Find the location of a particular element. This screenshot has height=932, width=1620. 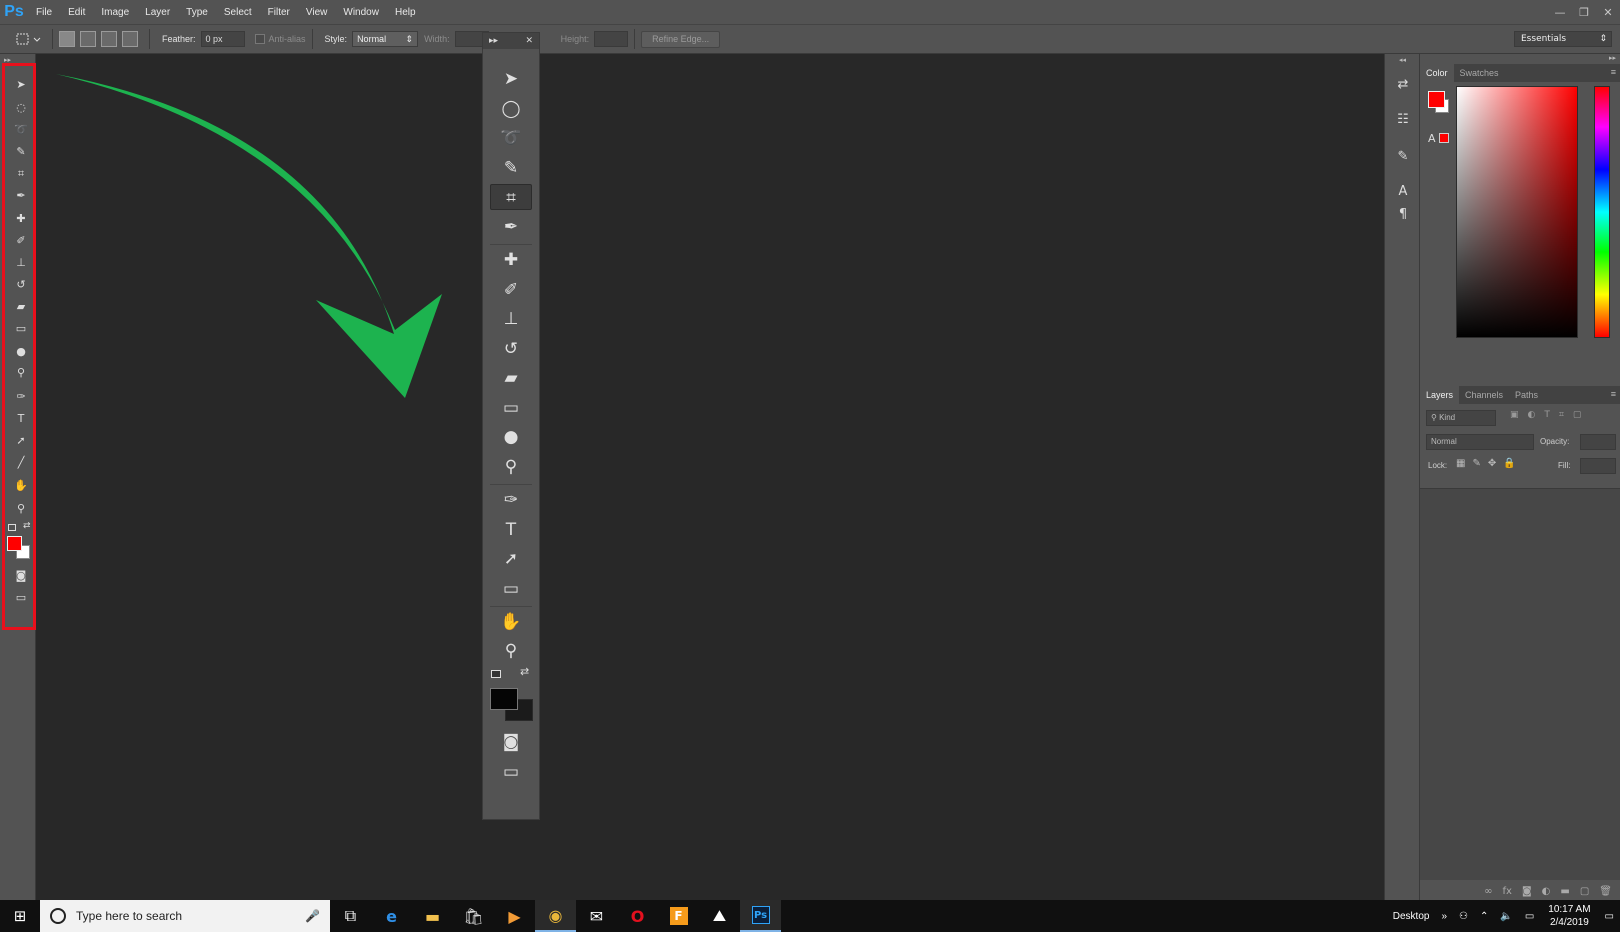

opacity-input is located at coordinates (1598, 442).